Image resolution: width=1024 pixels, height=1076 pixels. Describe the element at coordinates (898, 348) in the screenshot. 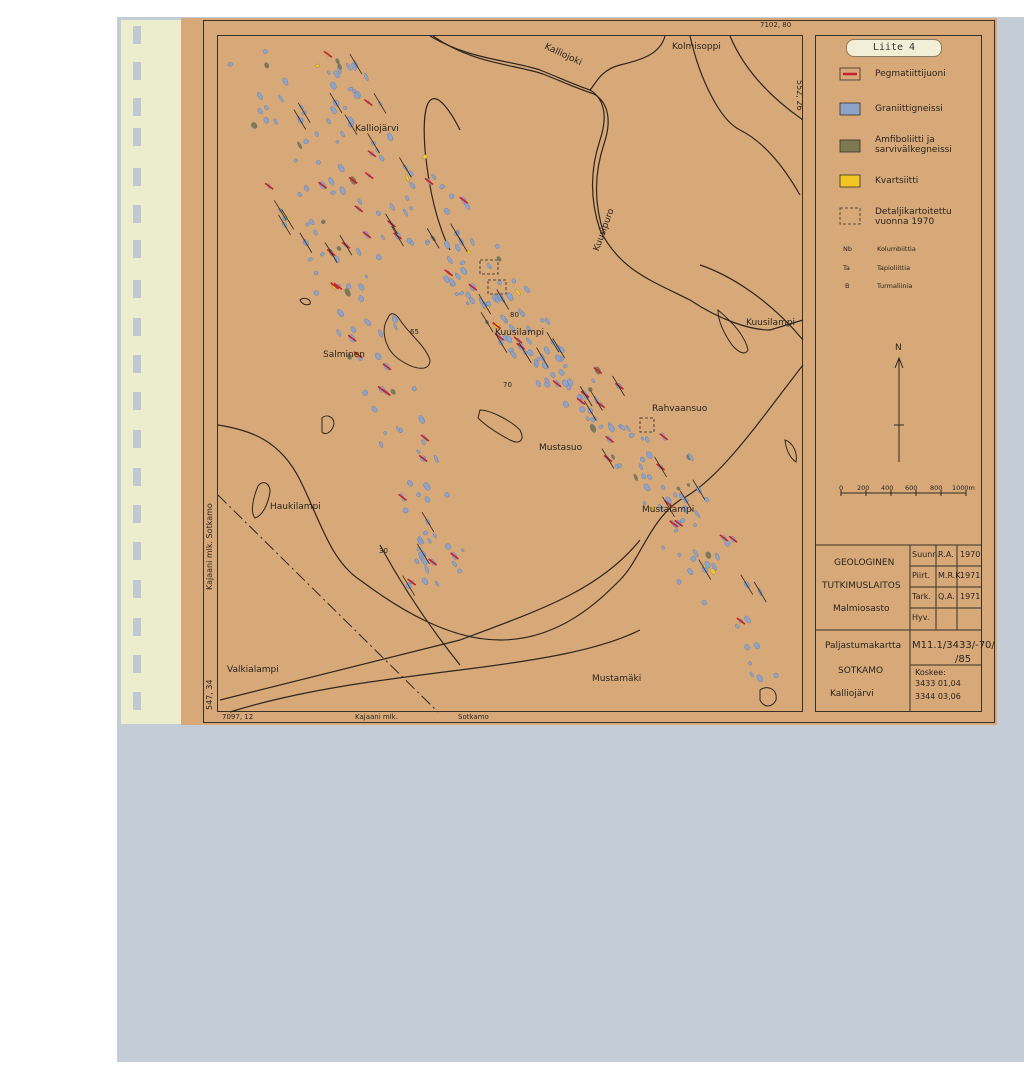

I see `north-label: N` at that location.